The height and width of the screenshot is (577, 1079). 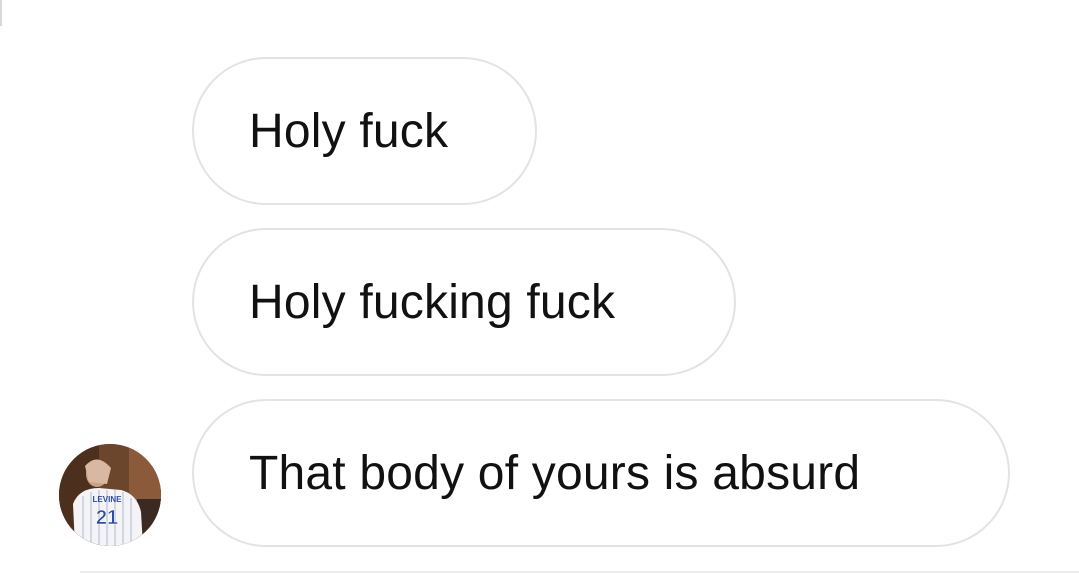 I want to click on message-bubble: Holy fuck, so click(x=364, y=131).